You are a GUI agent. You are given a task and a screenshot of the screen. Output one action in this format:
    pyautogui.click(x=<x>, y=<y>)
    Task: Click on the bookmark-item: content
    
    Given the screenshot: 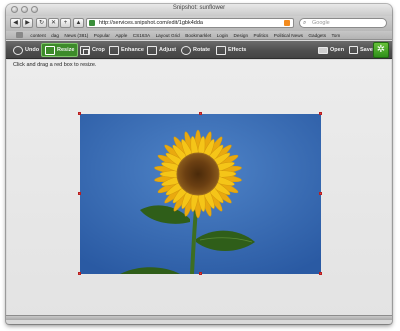 What is the action you would take?
    pyautogui.click(x=37, y=35)
    